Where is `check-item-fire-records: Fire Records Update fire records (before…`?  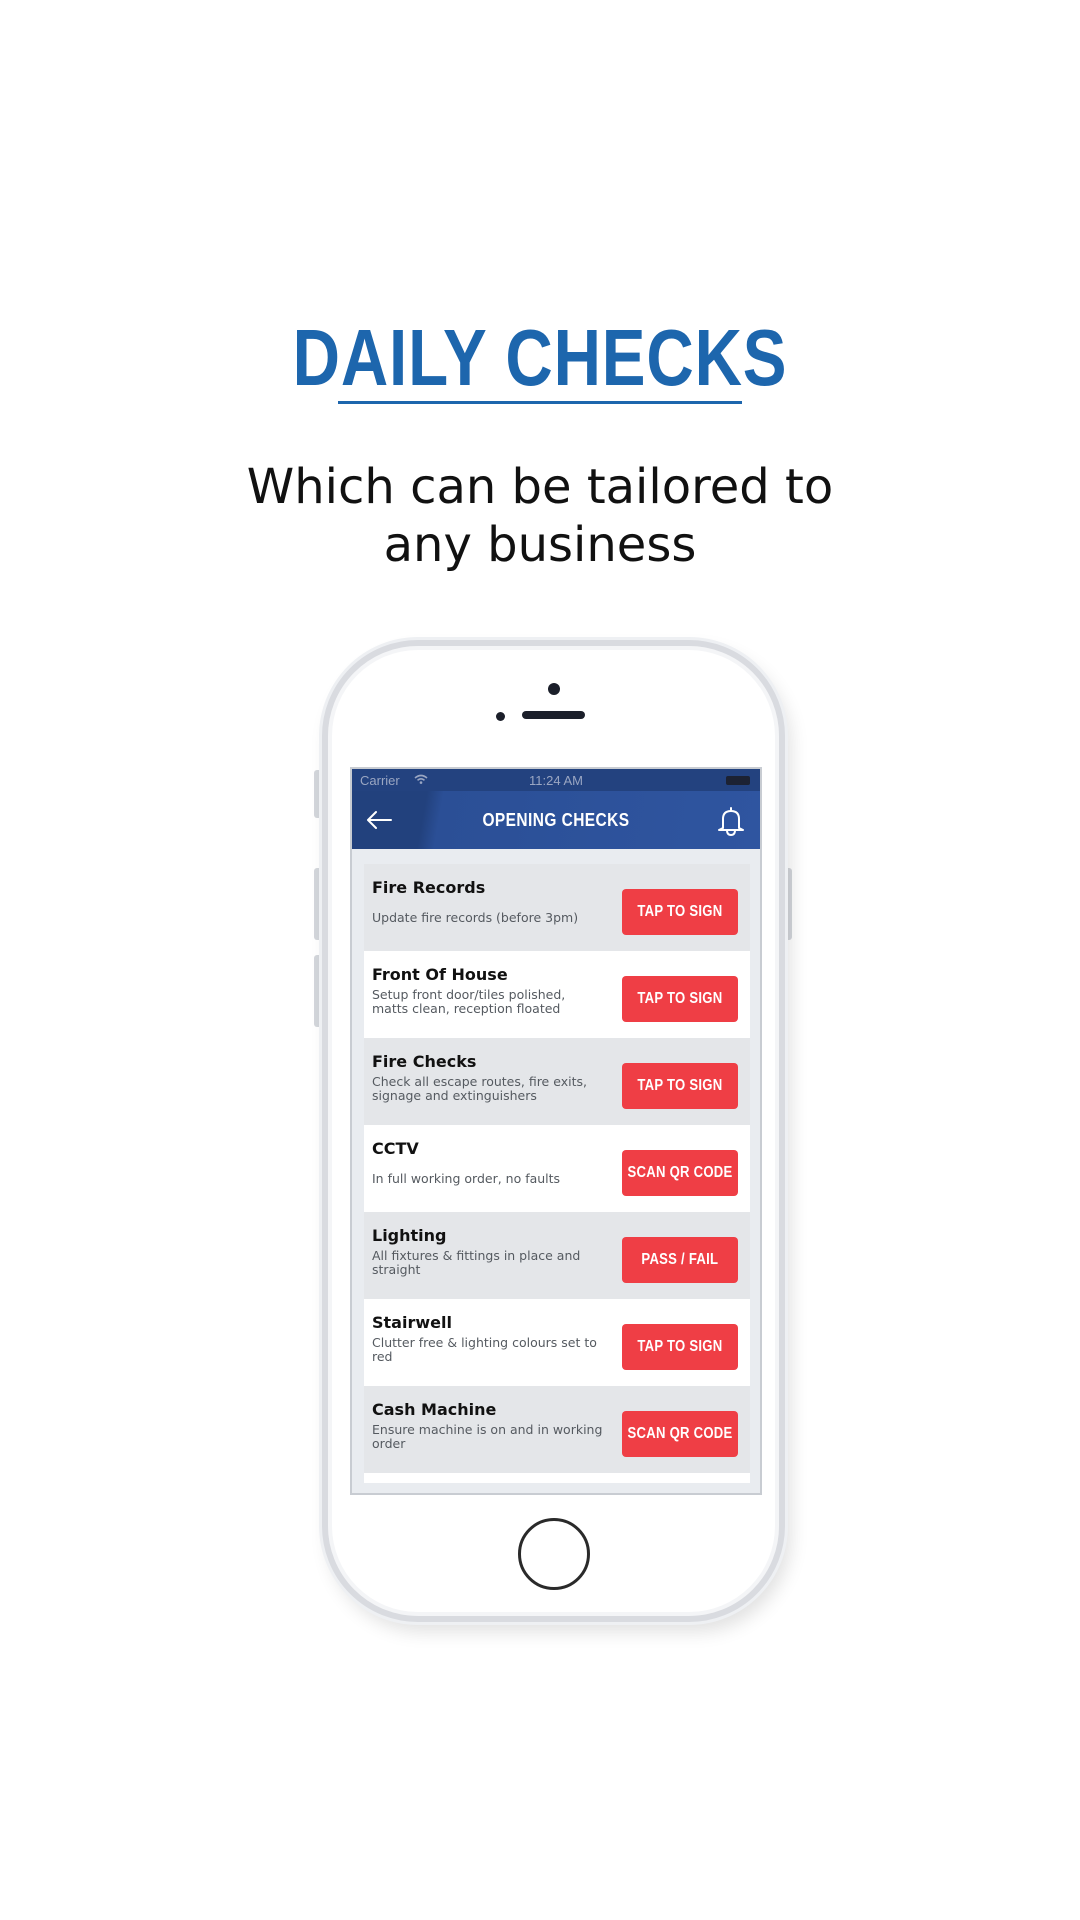
check-item-fire-records: Fire Records Update fire records (before… is located at coordinates (557, 907).